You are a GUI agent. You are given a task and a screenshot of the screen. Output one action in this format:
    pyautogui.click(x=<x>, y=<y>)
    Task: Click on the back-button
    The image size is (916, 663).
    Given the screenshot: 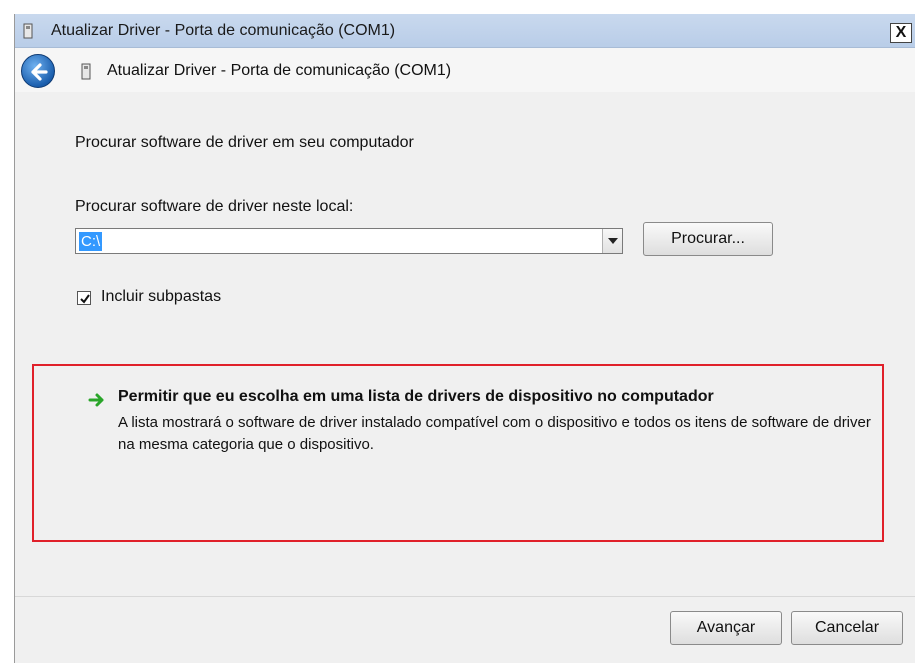 What is the action you would take?
    pyautogui.click(x=38, y=71)
    